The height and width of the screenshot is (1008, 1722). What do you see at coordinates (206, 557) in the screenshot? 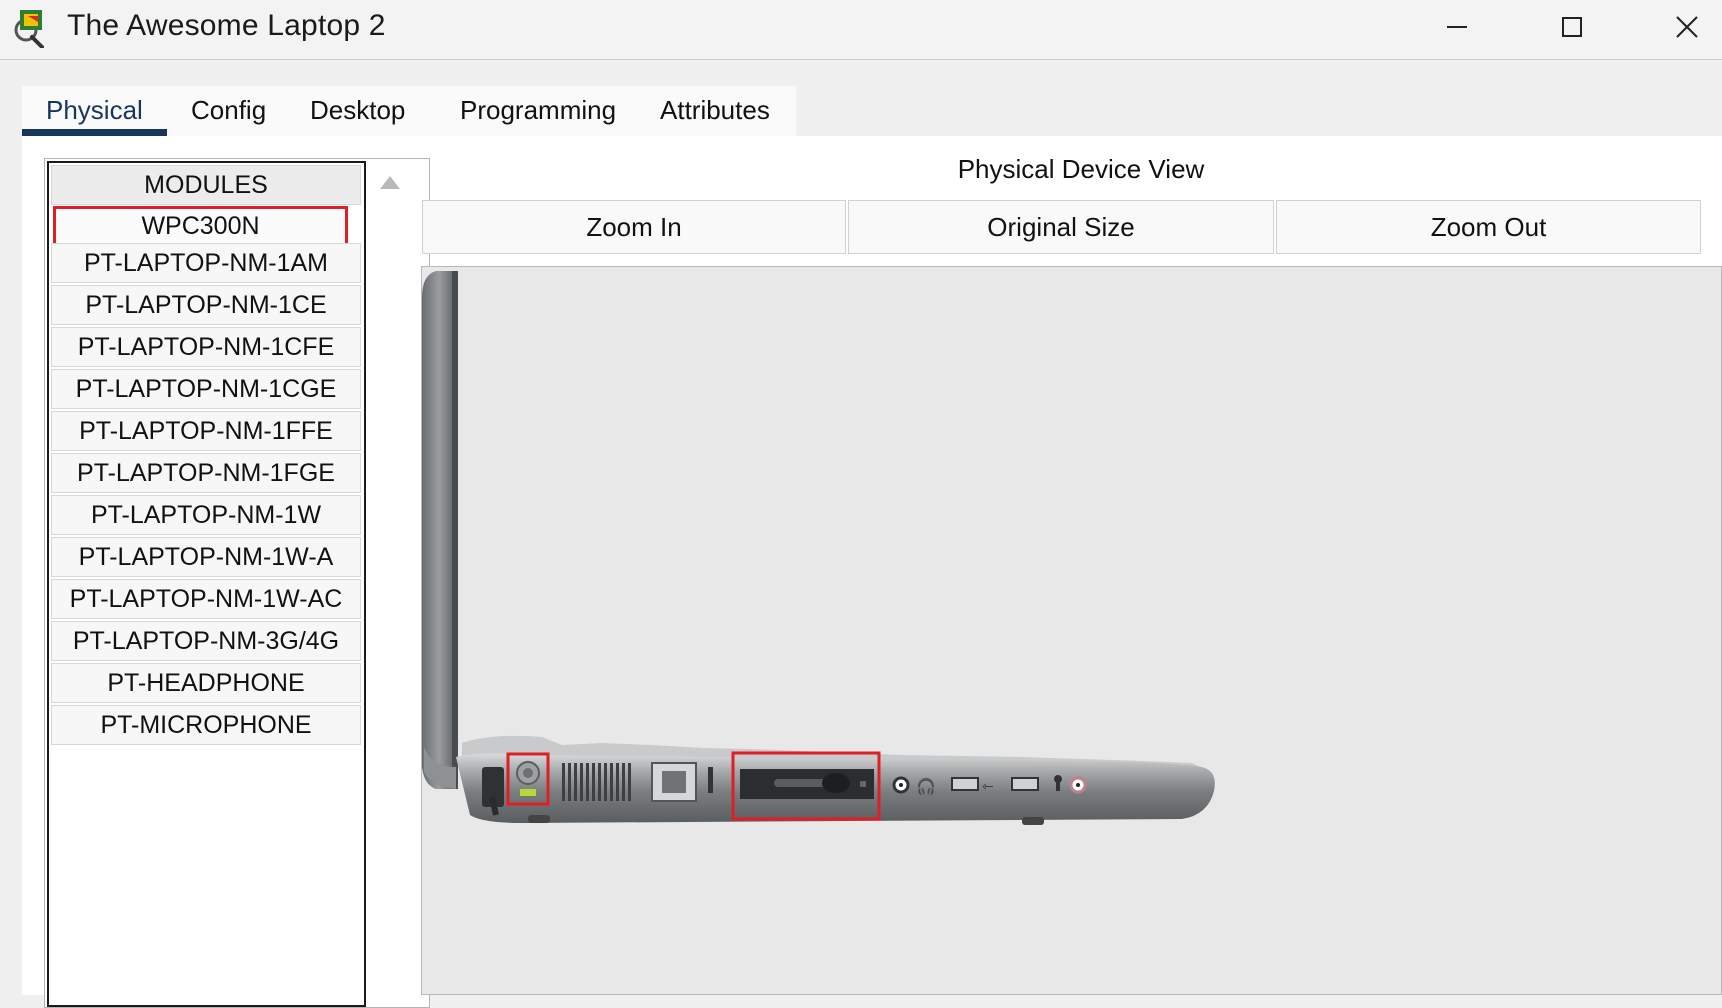
I see `module-item: PT-LAPTOP-NM-1W-A` at bounding box center [206, 557].